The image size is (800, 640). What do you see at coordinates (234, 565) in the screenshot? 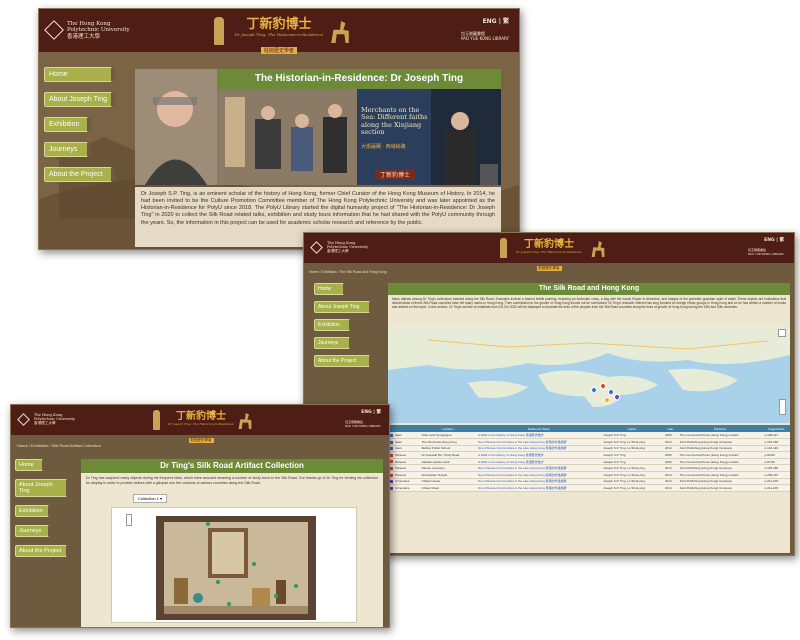
I see `artifact-viewer` at bounding box center [234, 565].